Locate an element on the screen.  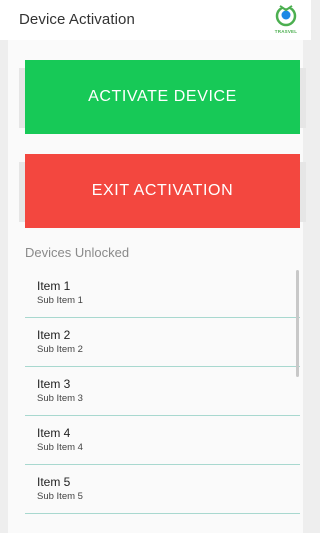
activate-device-button: ACTIVATE DEVICE is located at coordinates (162, 97).